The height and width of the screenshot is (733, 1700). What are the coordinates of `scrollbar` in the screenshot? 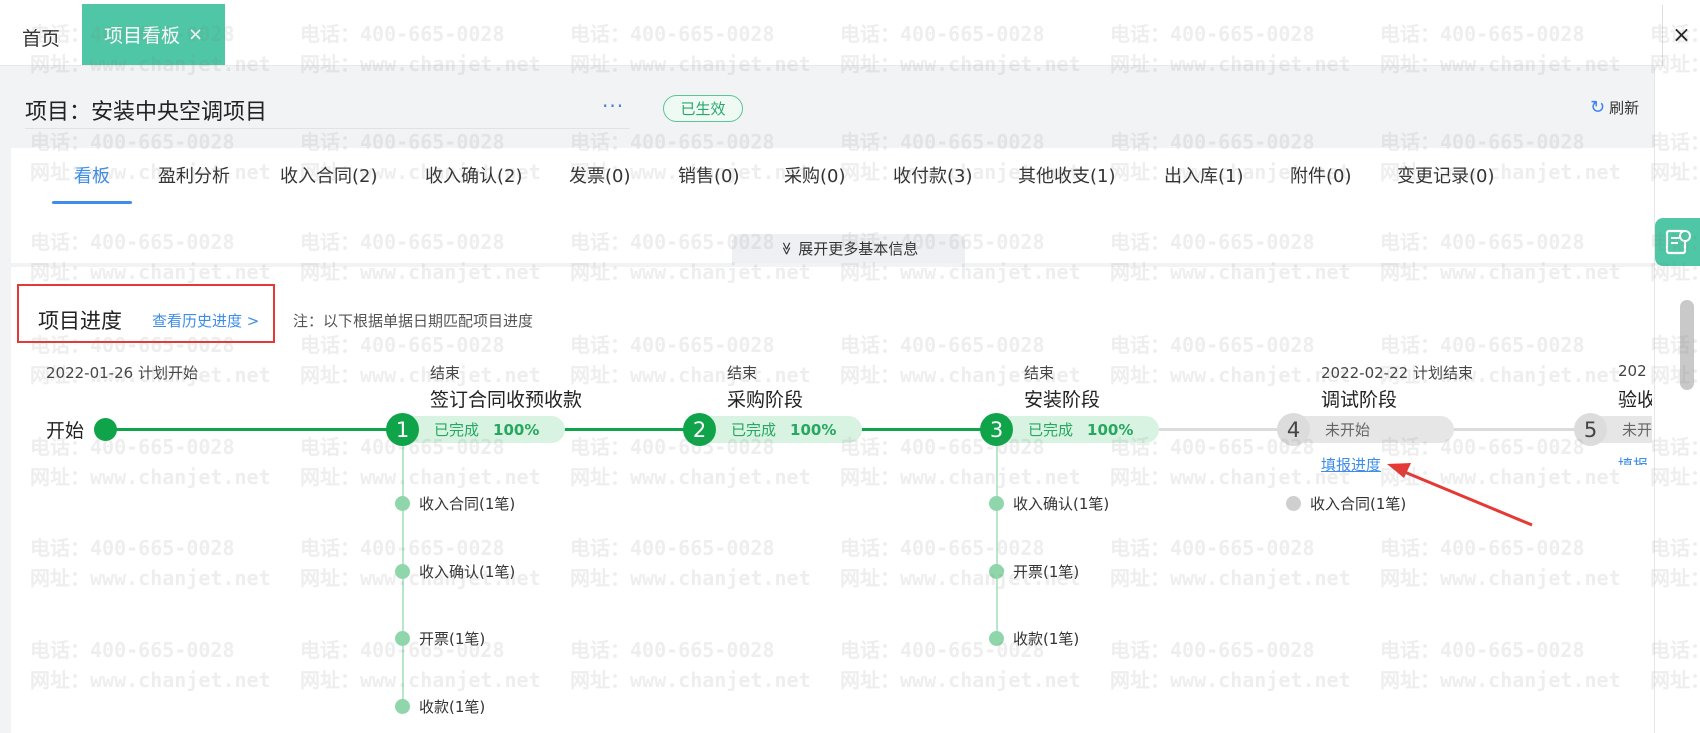 It's located at (1687, 345).